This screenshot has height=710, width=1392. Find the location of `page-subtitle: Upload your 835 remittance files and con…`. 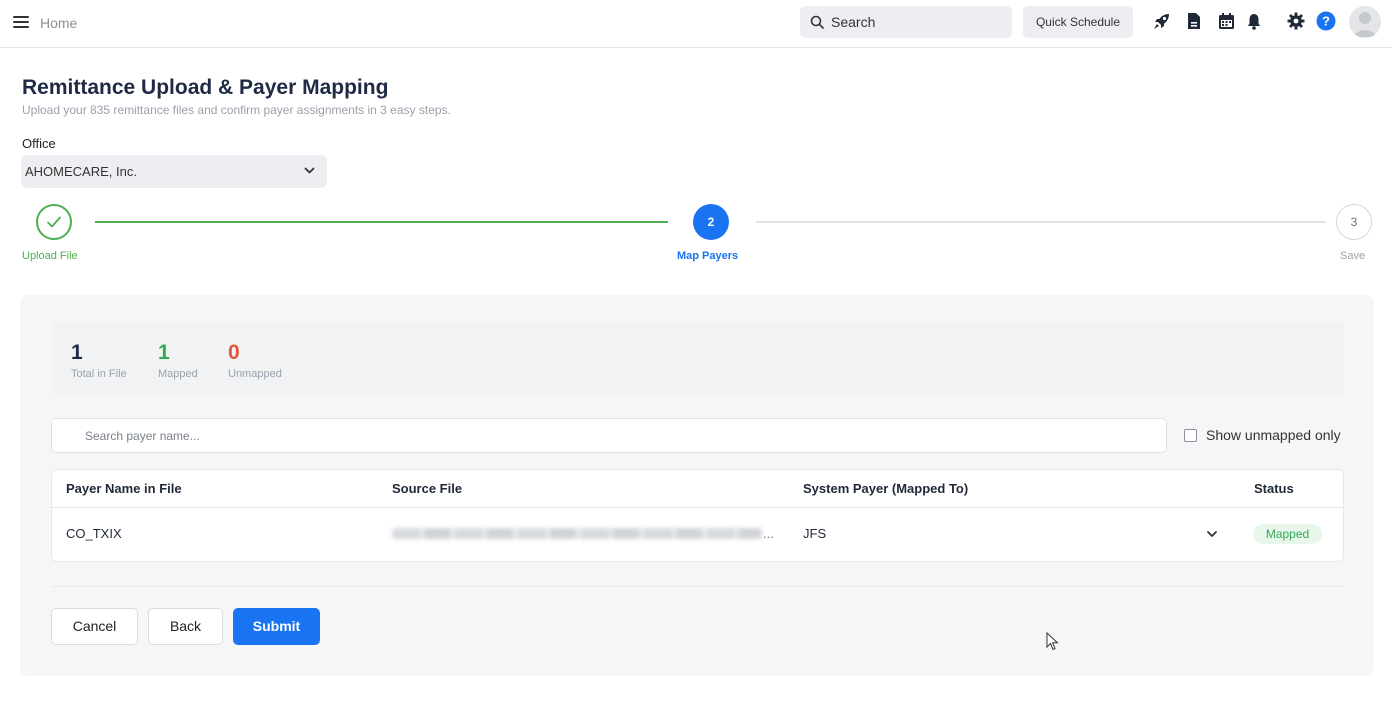

page-subtitle: Upload your 835 remittance files and con… is located at coordinates (236, 110).